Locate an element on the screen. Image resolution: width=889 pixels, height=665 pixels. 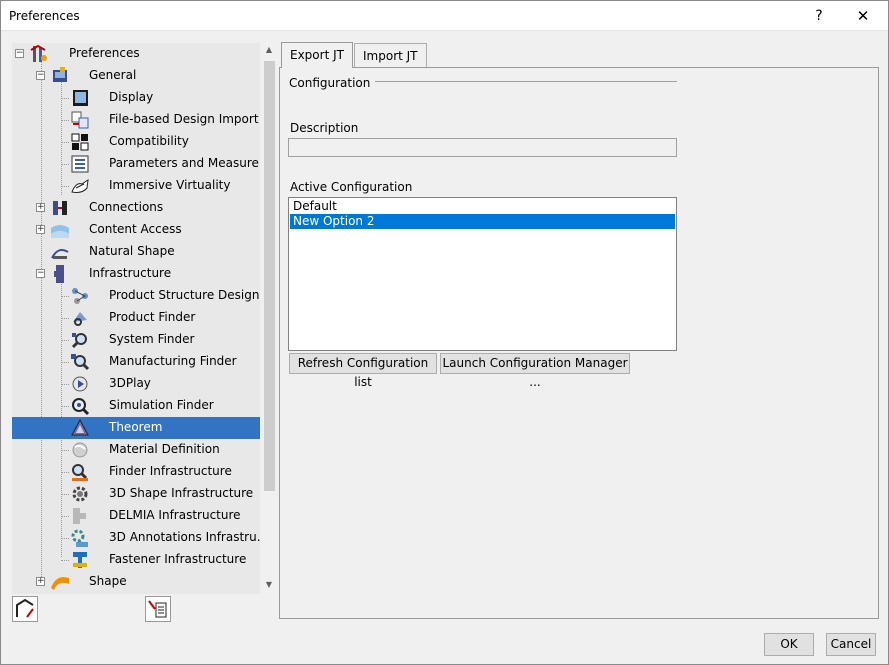
tree-item-label: Preferences is located at coordinates (104, 53).